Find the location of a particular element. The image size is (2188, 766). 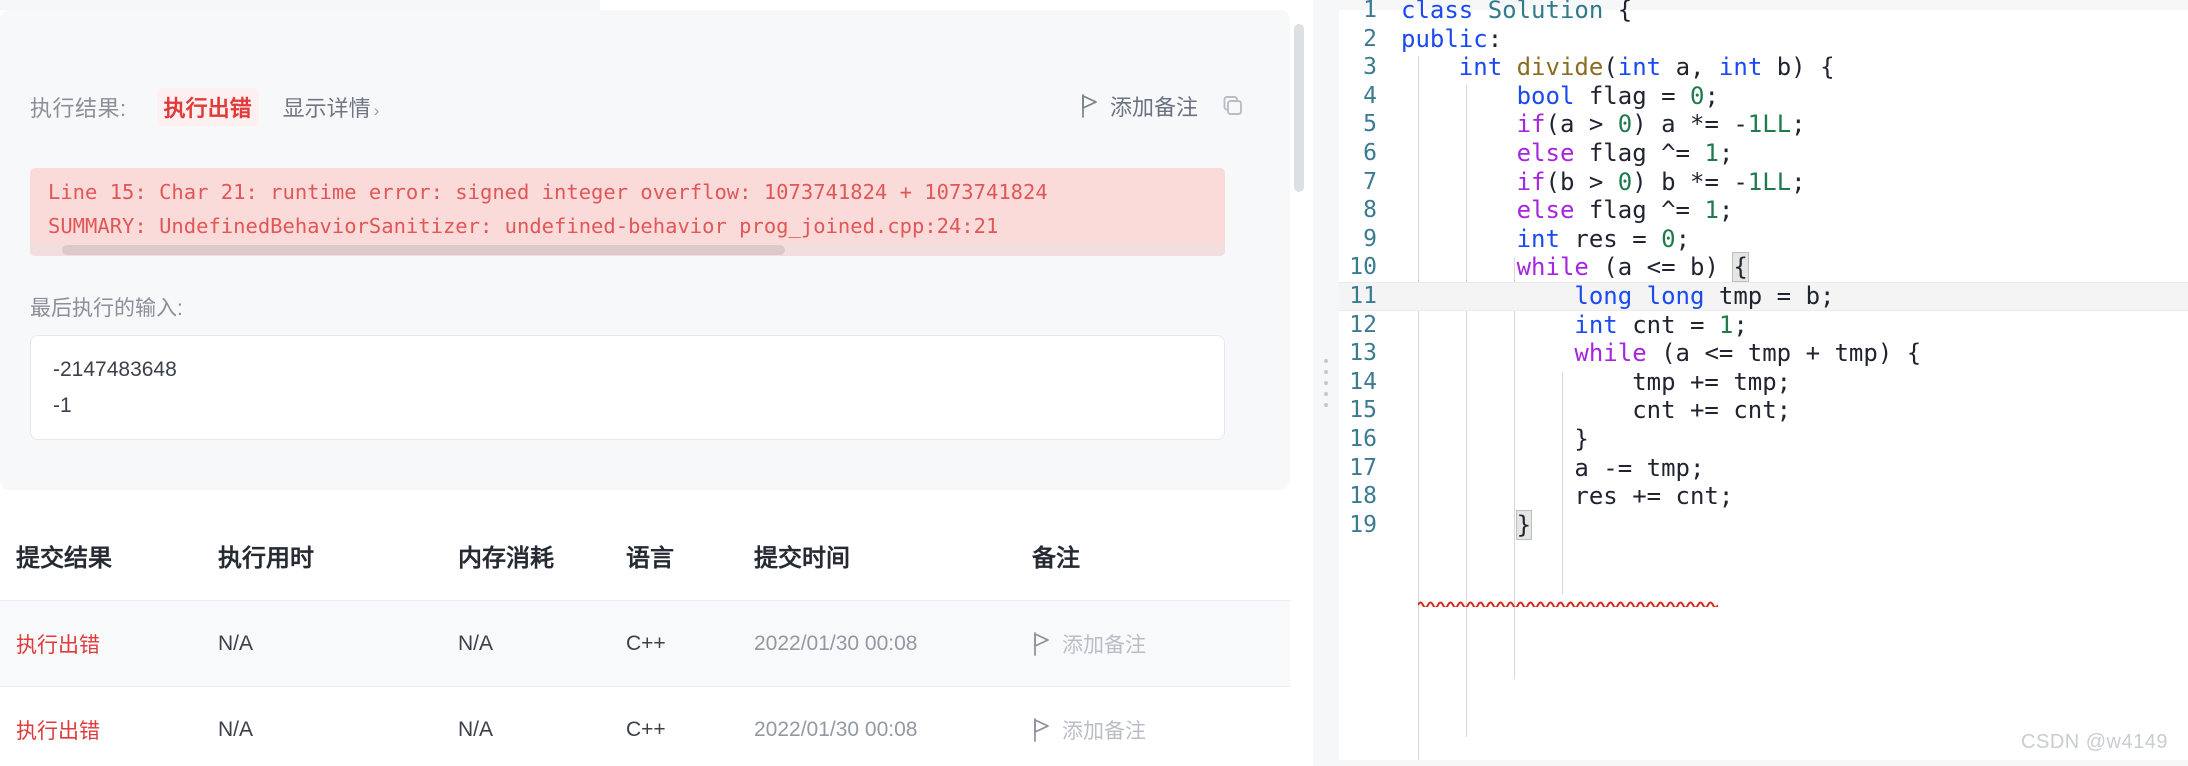

code-line: 7 if(b > 0) b *= -1LL; is located at coordinates (1763, 182).